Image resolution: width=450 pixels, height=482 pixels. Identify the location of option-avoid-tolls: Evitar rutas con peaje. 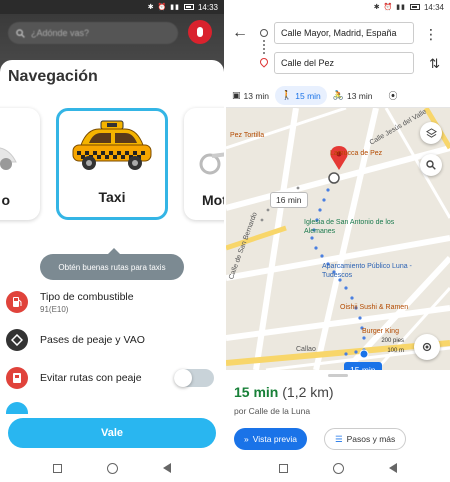
(112, 378).